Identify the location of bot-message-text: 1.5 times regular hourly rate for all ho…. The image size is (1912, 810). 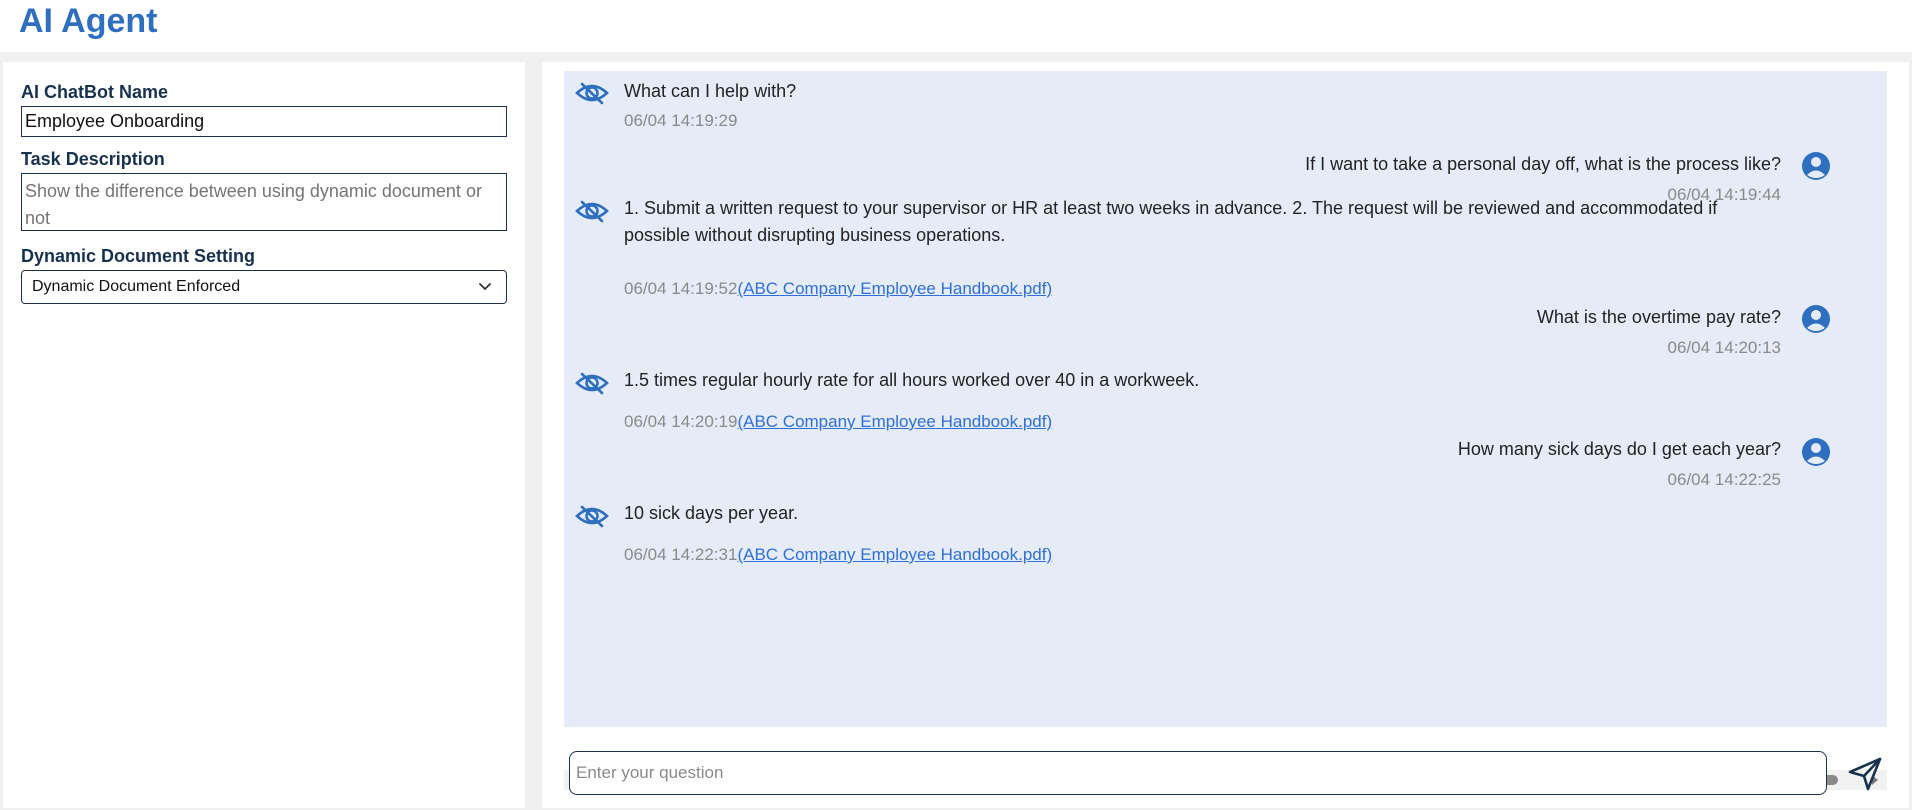
(912, 380).